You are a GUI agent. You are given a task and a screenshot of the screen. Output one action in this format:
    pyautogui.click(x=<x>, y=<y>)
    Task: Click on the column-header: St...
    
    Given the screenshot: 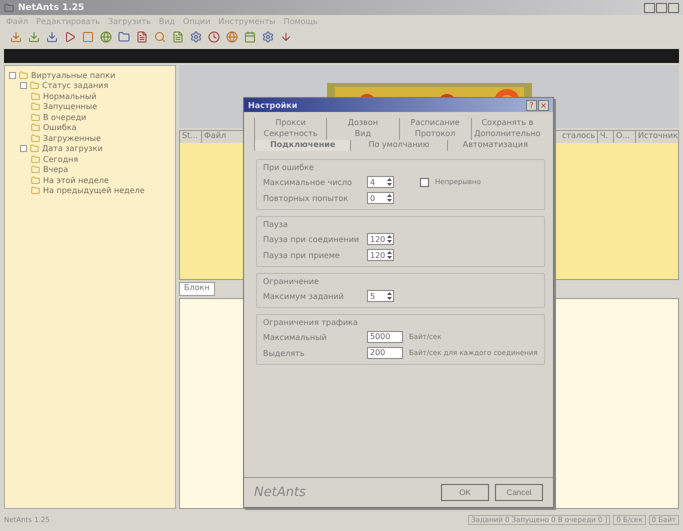 What is the action you would take?
    pyautogui.click(x=191, y=137)
    